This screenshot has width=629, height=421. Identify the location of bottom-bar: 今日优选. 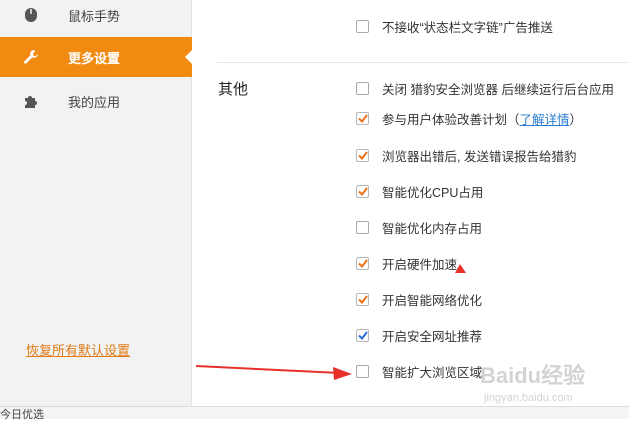
(314, 413).